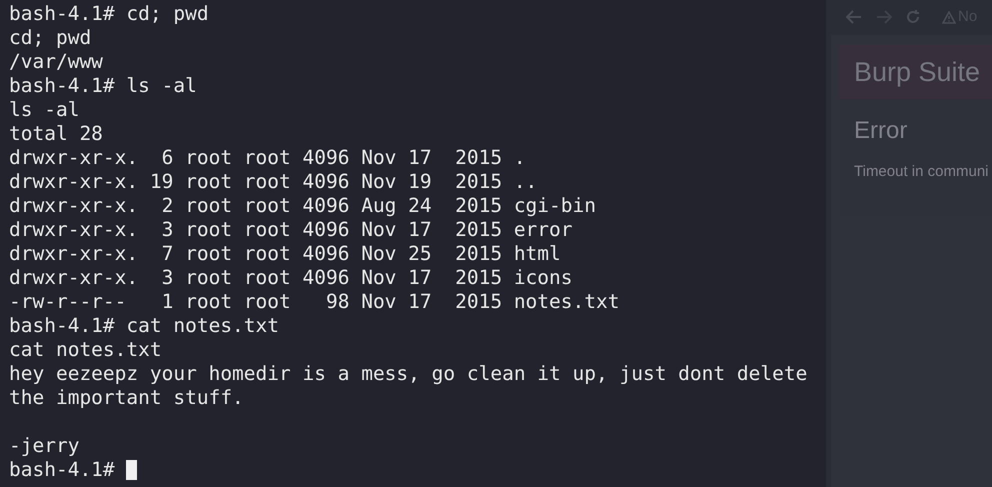  Describe the element at coordinates (314, 302) in the screenshot. I see `terminal-line: -rw-r--r-- 1 root root 98 Nov 17 2015 notes.txt` at that location.